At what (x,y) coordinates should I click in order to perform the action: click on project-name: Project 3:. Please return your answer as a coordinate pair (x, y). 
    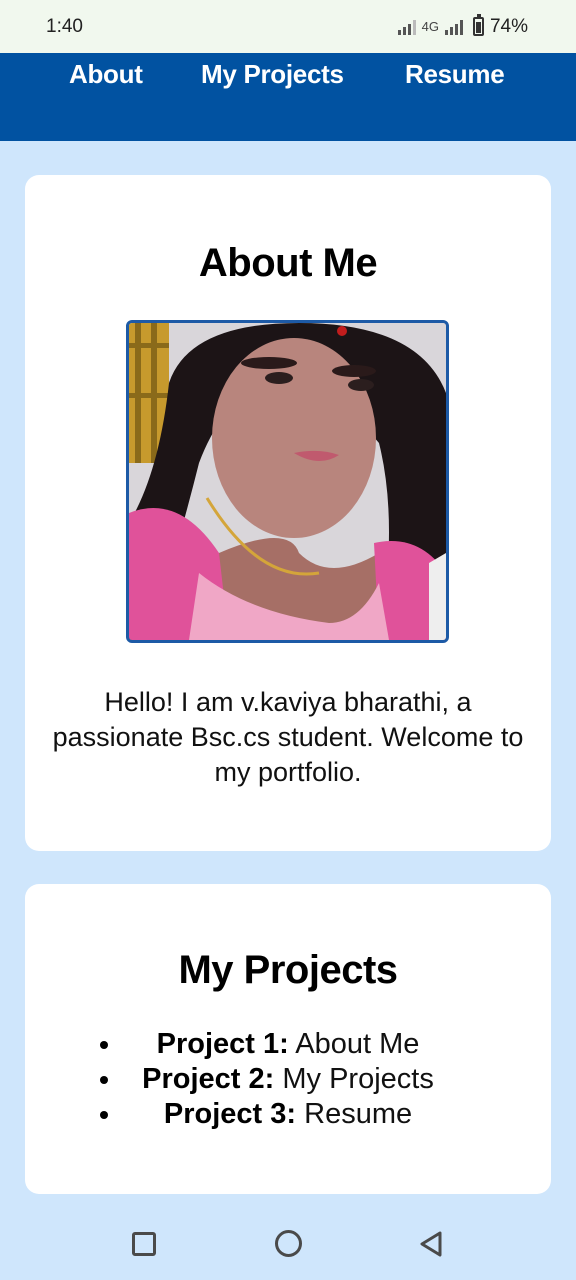
    Looking at the image, I should click on (230, 1114).